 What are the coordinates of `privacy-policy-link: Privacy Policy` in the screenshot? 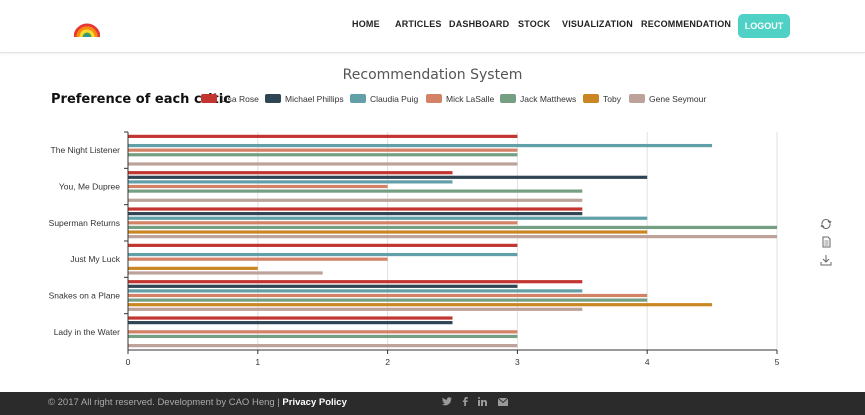 It's located at (314, 402).